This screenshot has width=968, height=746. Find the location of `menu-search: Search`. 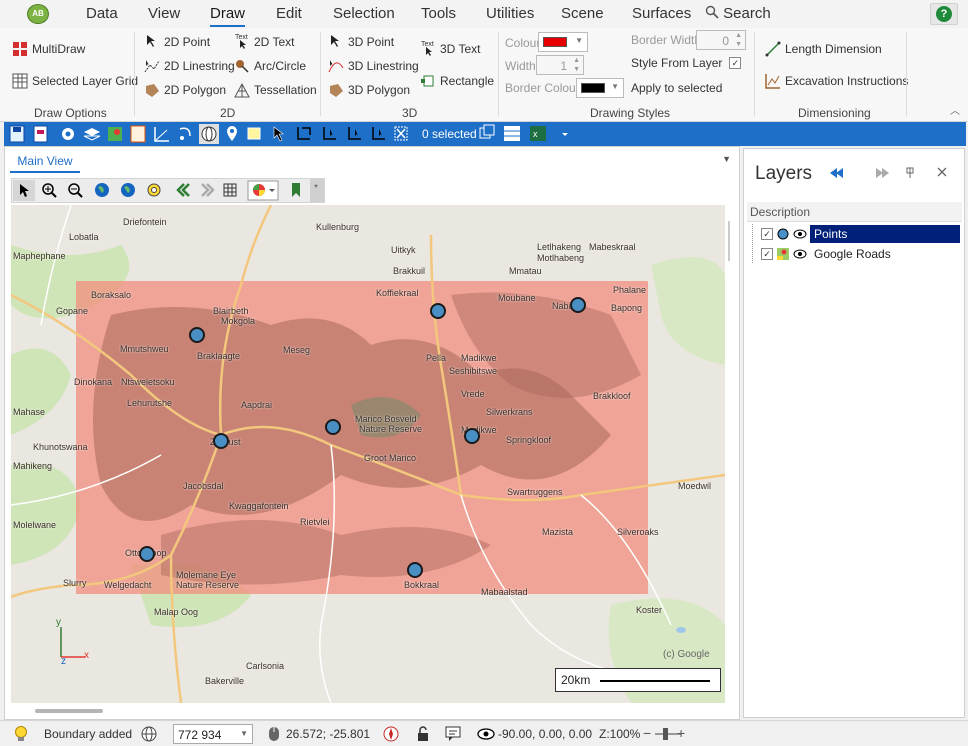

menu-search: Search is located at coordinates (738, 13).